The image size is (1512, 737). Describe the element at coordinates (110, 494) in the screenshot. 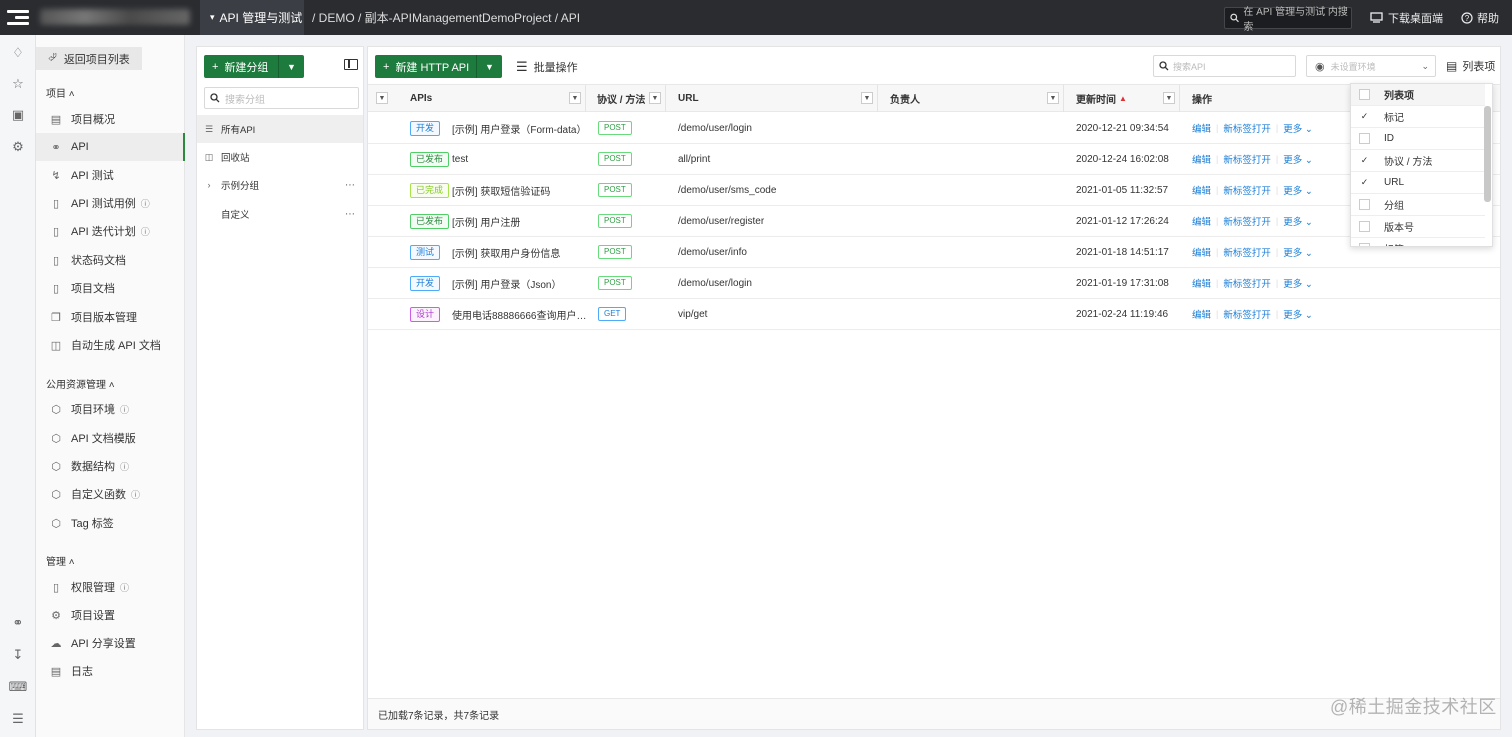

I see `sidebar-item-custom-functions: ⬡ 自定义函数 ⓘ` at that location.